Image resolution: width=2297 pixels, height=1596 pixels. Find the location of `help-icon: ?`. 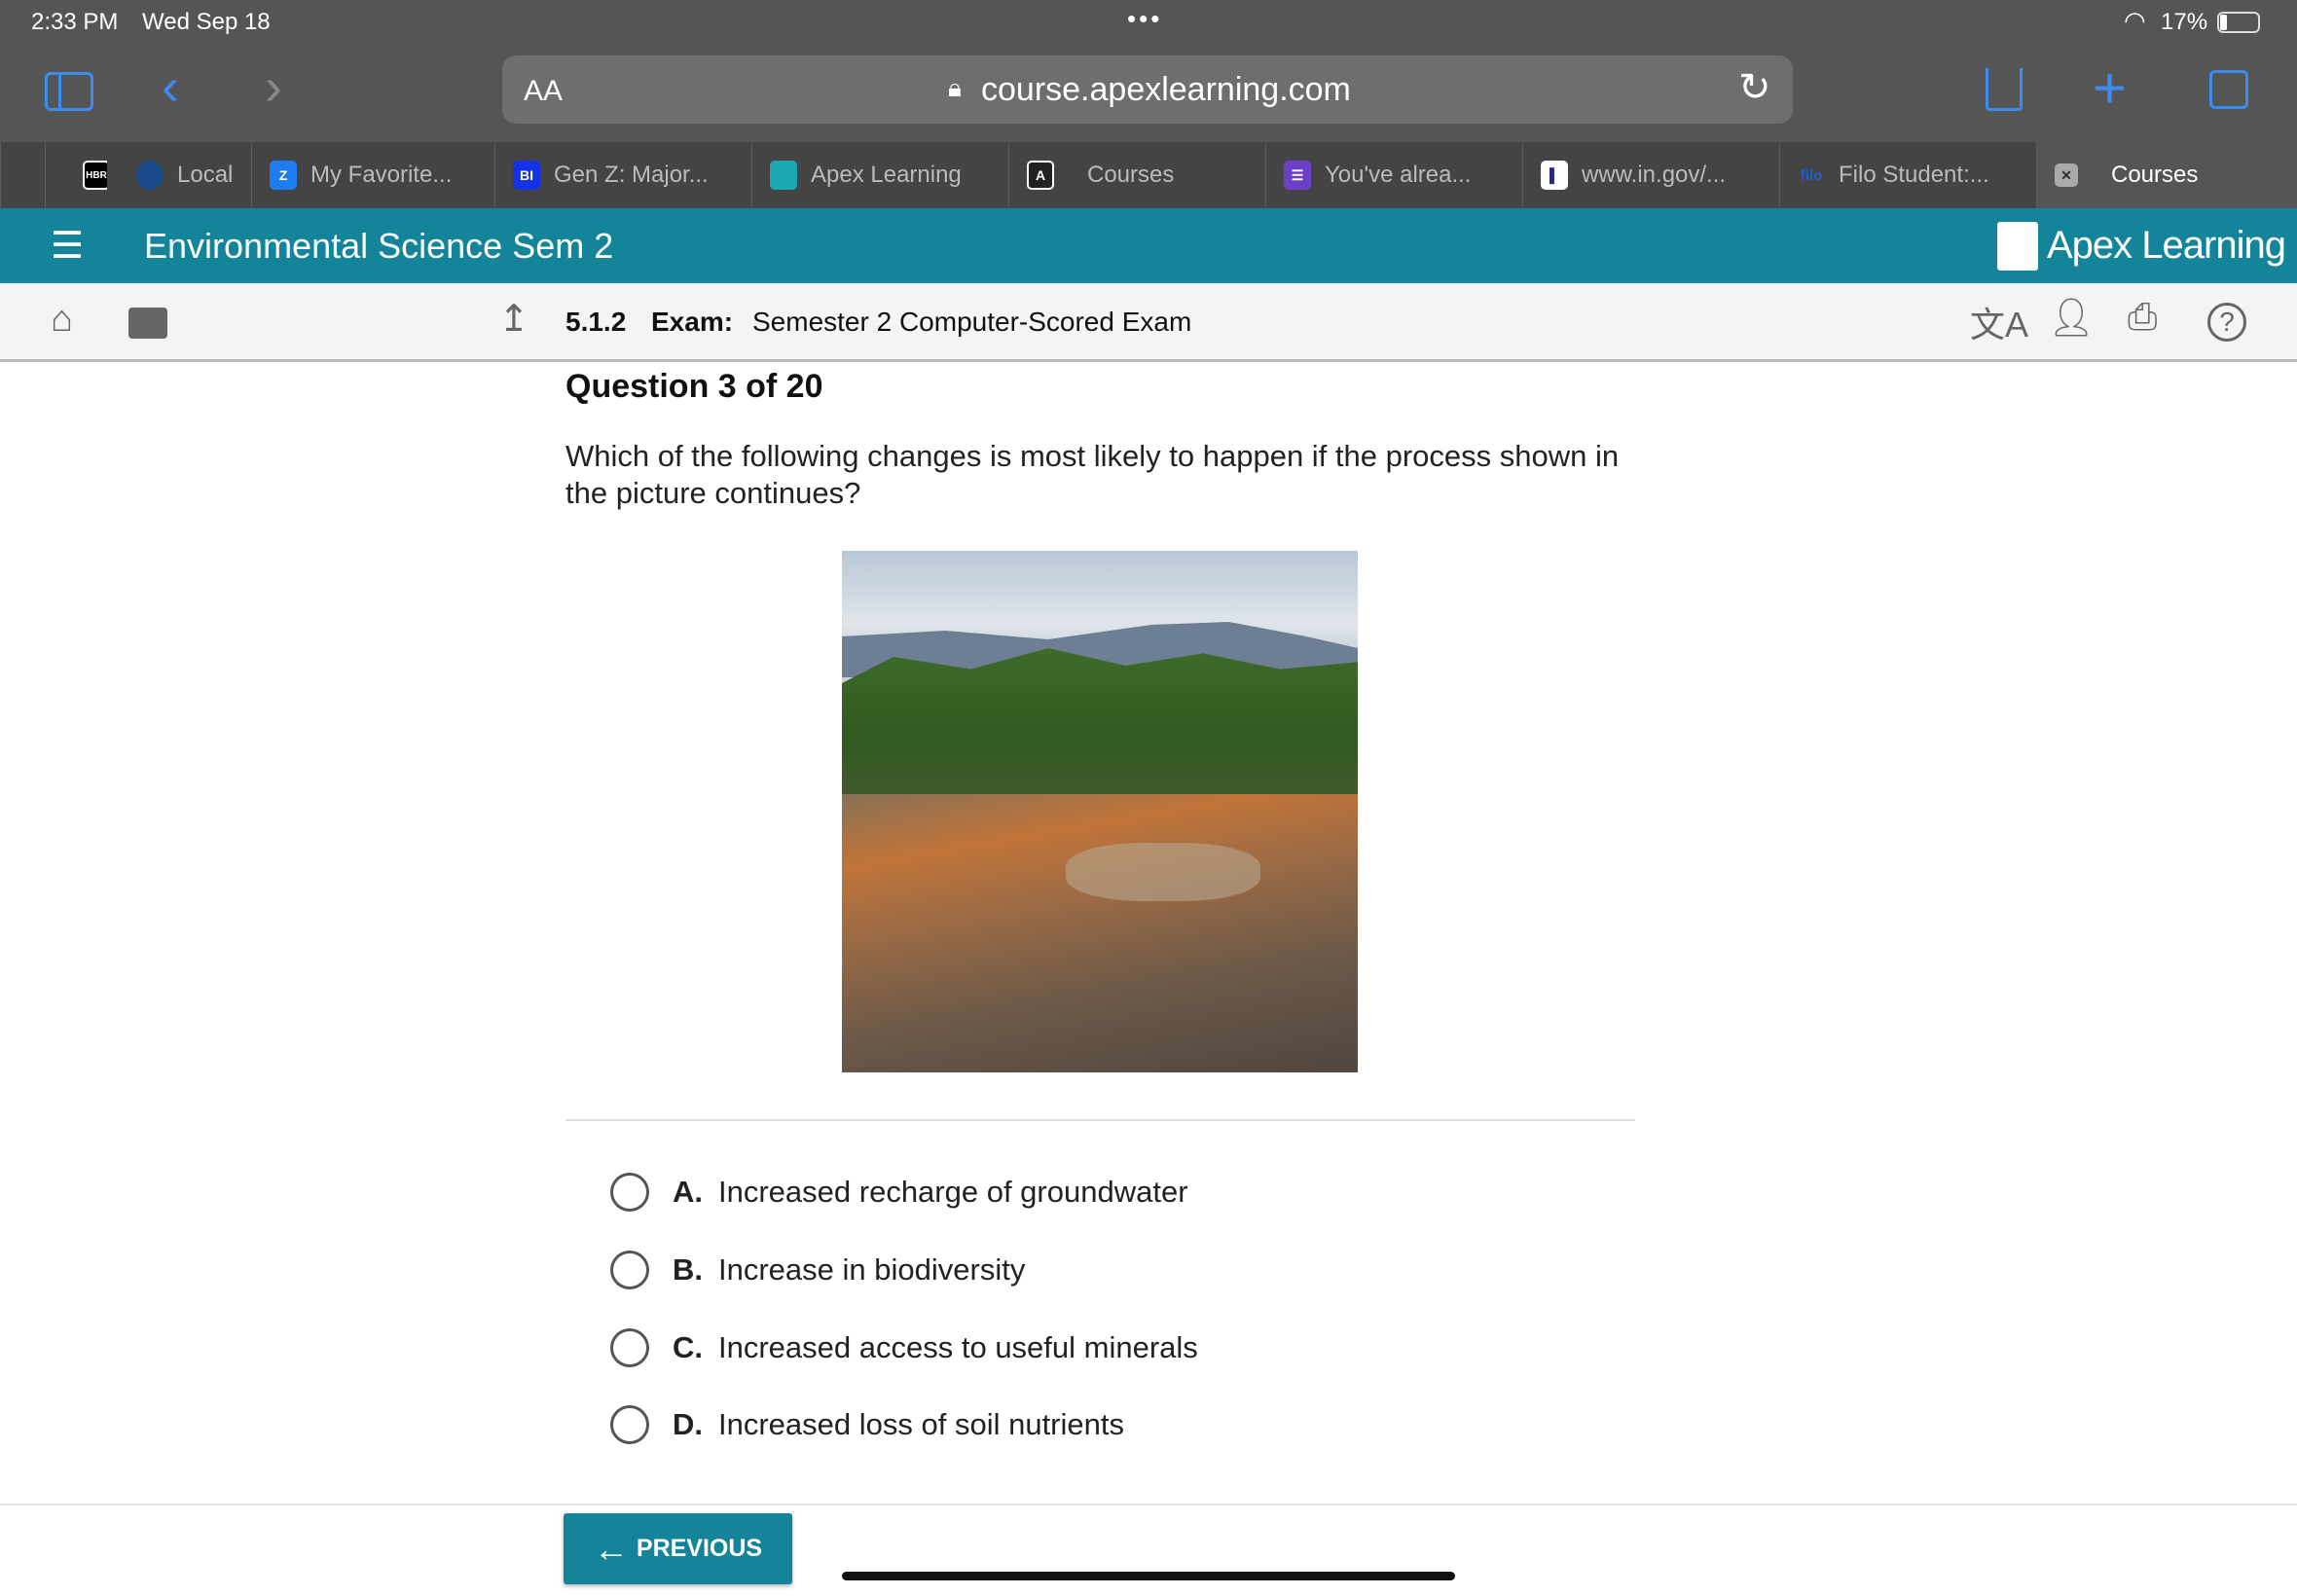

help-icon: ? is located at coordinates (2227, 322).